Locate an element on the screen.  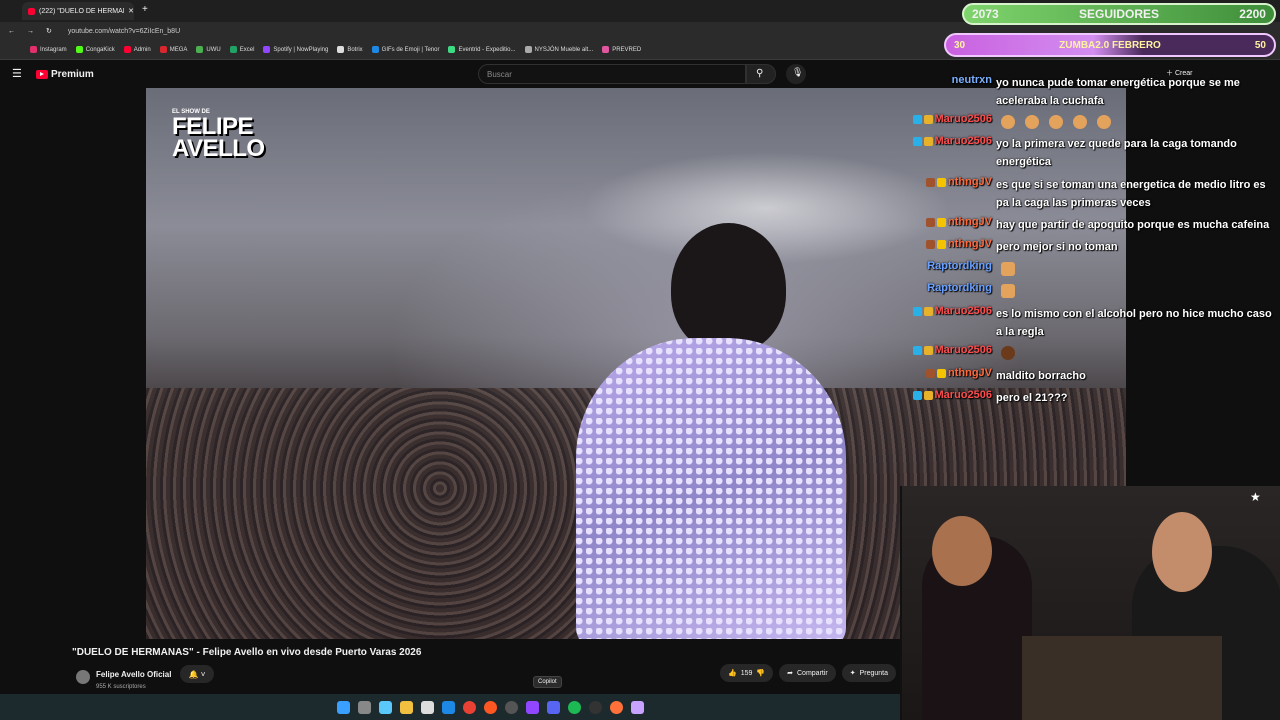
back-icon: ← is located at coordinates (11, 31).